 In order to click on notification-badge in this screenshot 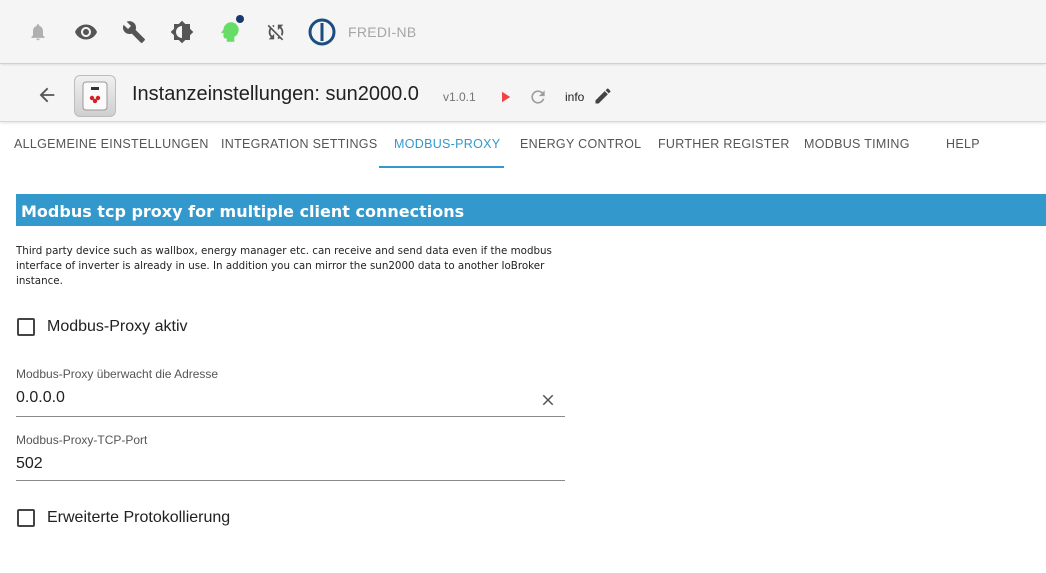, I will do `click(240, 19)`.